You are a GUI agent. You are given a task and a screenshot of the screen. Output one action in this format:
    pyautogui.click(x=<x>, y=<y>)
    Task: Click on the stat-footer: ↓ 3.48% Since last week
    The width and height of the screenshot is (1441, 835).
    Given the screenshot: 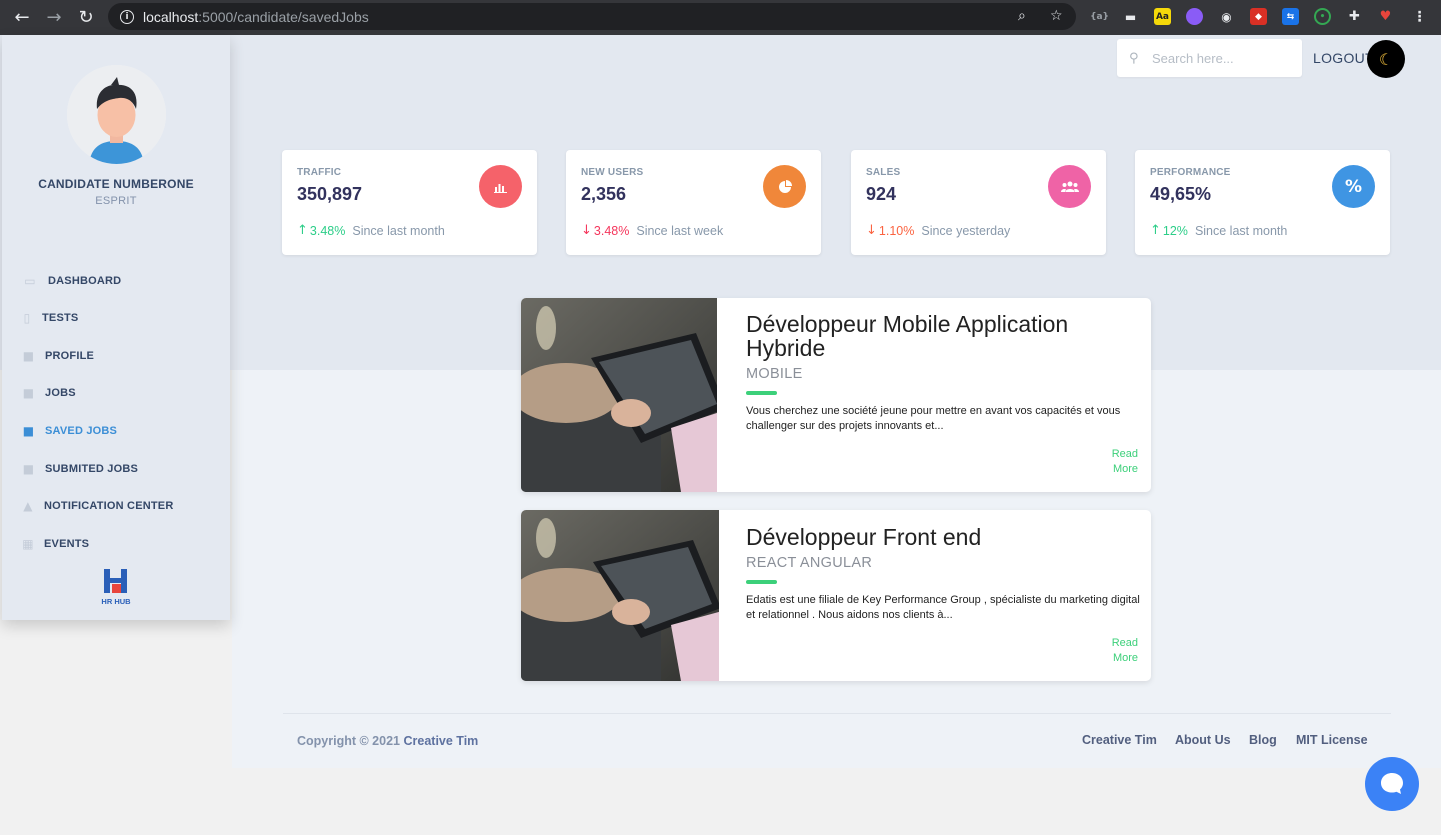 What is the action you would take?
    pyautogui.click(x=652, y=230)
    